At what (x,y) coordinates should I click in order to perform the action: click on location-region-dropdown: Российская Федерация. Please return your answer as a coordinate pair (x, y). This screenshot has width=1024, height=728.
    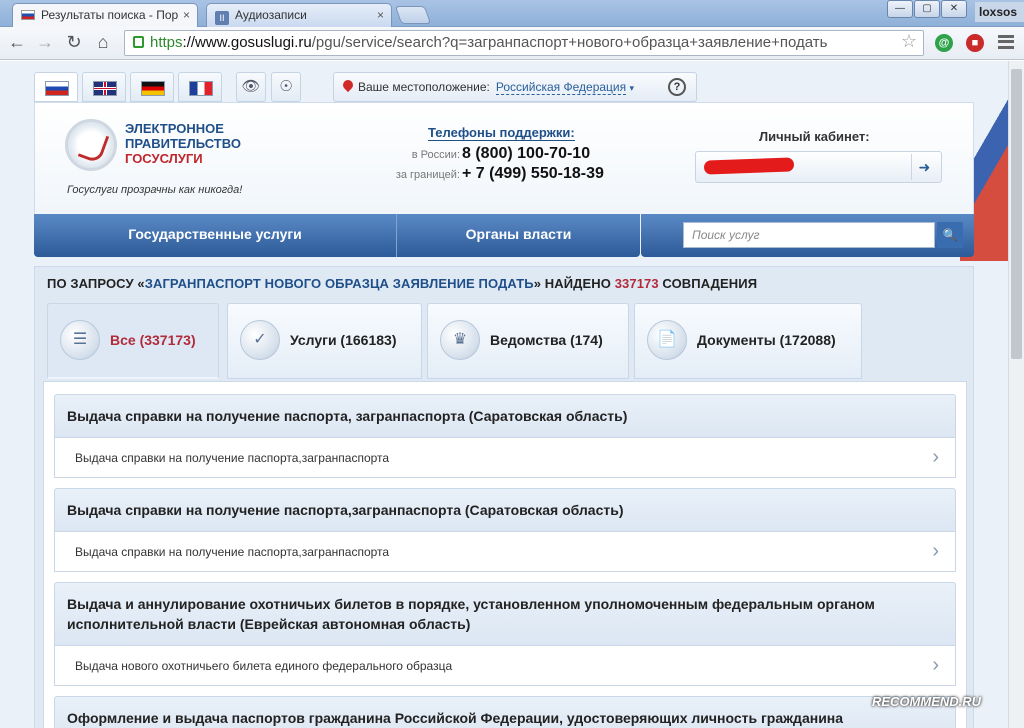
    Looking at the image, I should click on (561, 87).